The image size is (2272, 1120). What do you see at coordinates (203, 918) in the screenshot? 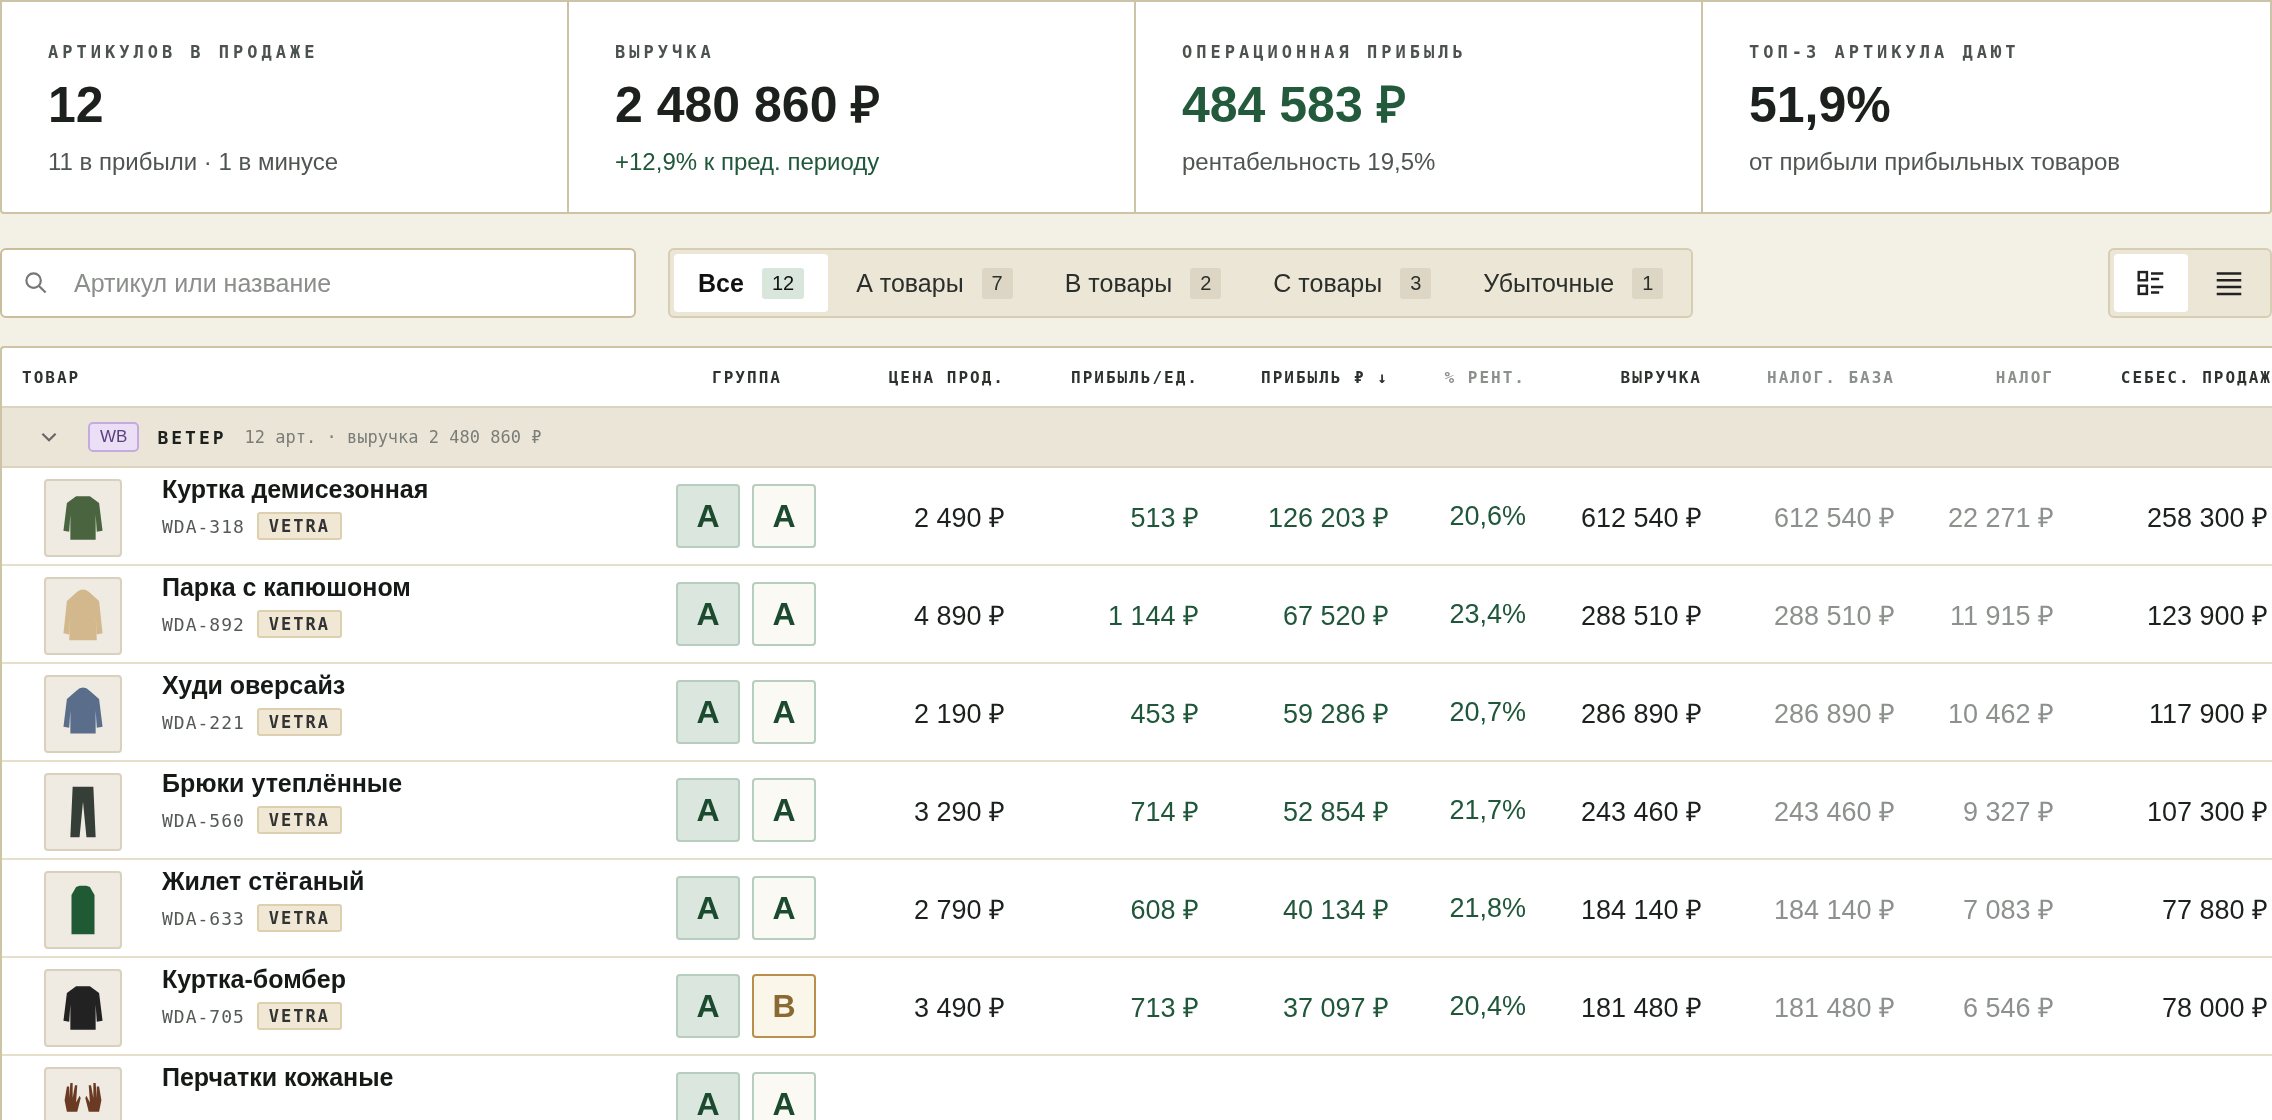
I see `sku-code: WDA-633` at bounding box center [203, 918].